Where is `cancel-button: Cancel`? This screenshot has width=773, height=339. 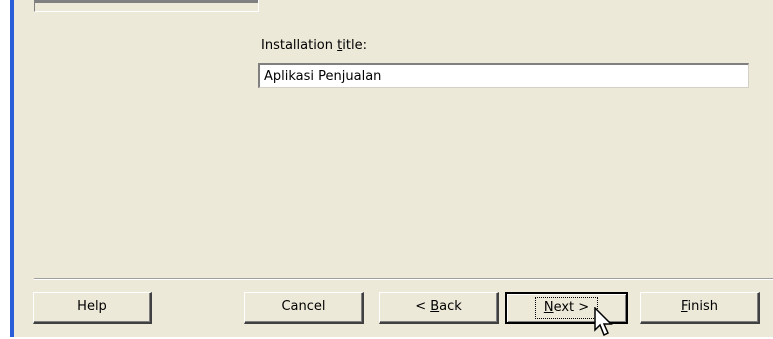 cancel-button: Cancel is located at coordinates (304, 308).